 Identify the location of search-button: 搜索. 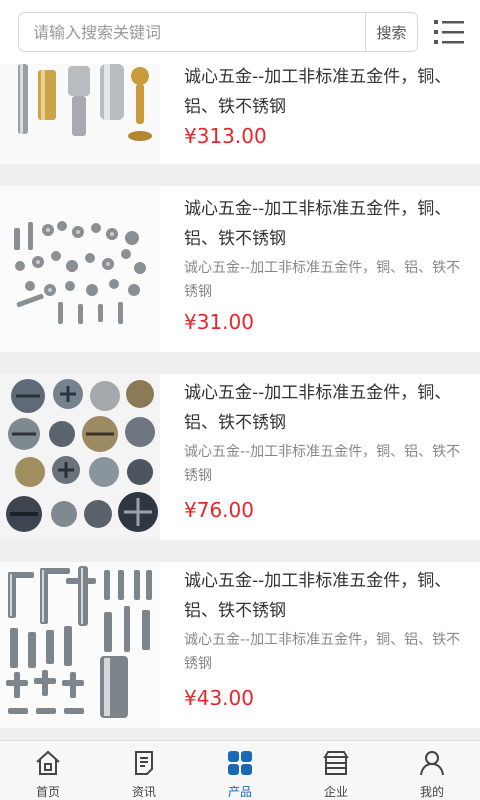
(391, 32).